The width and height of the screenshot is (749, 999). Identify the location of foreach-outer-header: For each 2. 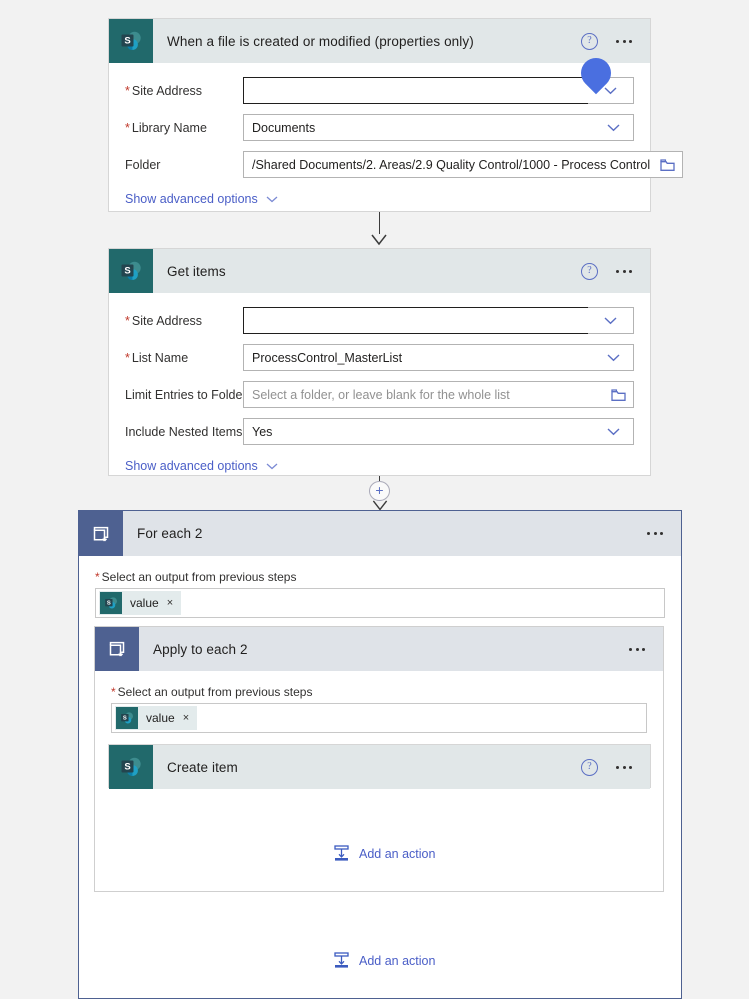
(380, 533).